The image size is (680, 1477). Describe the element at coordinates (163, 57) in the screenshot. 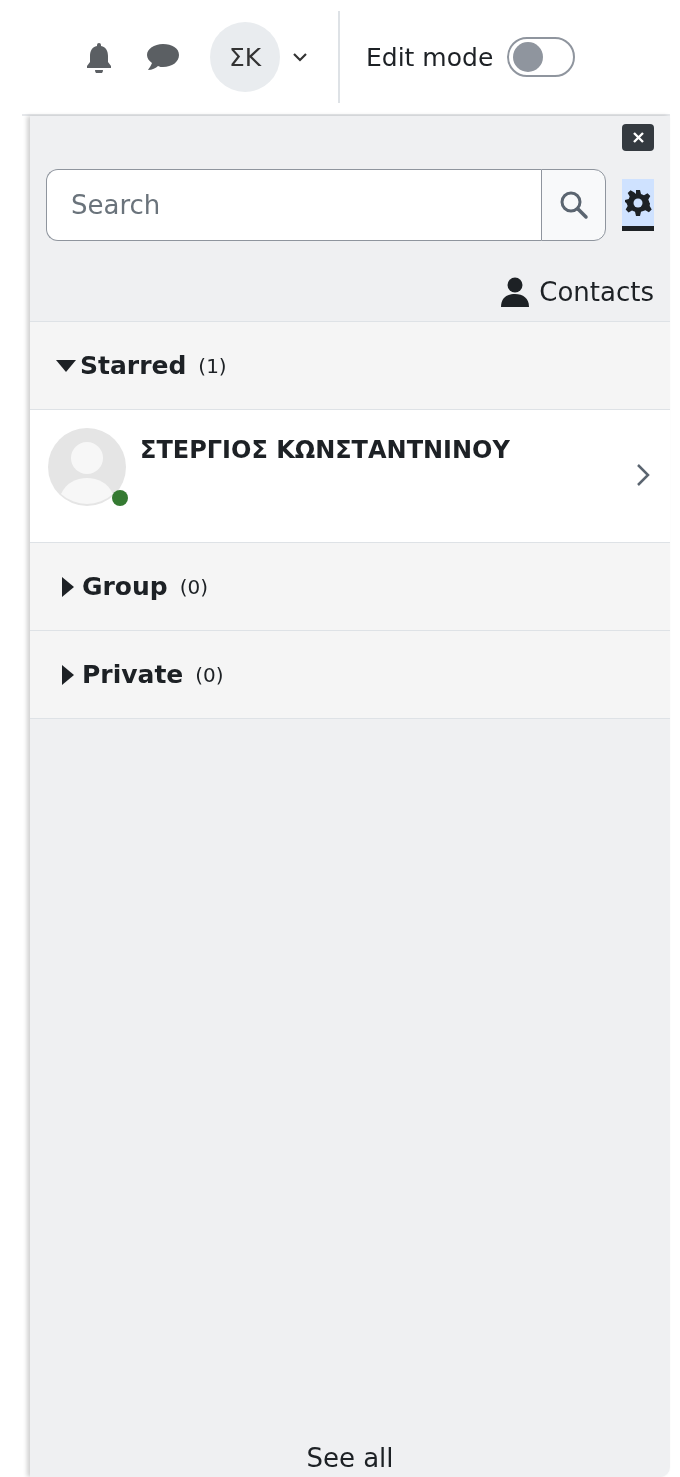

I see `chat-bubble-icon` at that location.